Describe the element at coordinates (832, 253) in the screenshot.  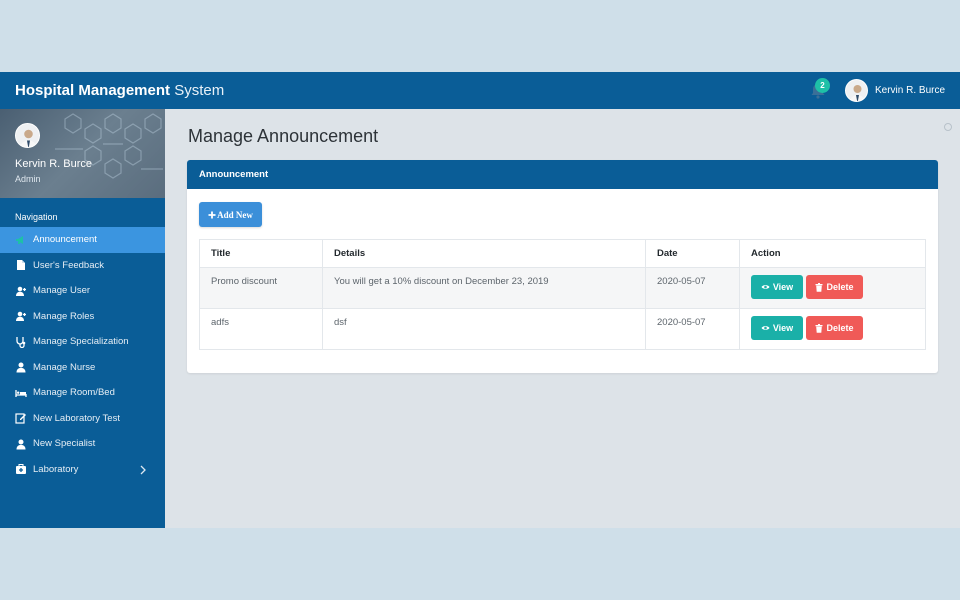
I see `column-header-action: Action` at that location.